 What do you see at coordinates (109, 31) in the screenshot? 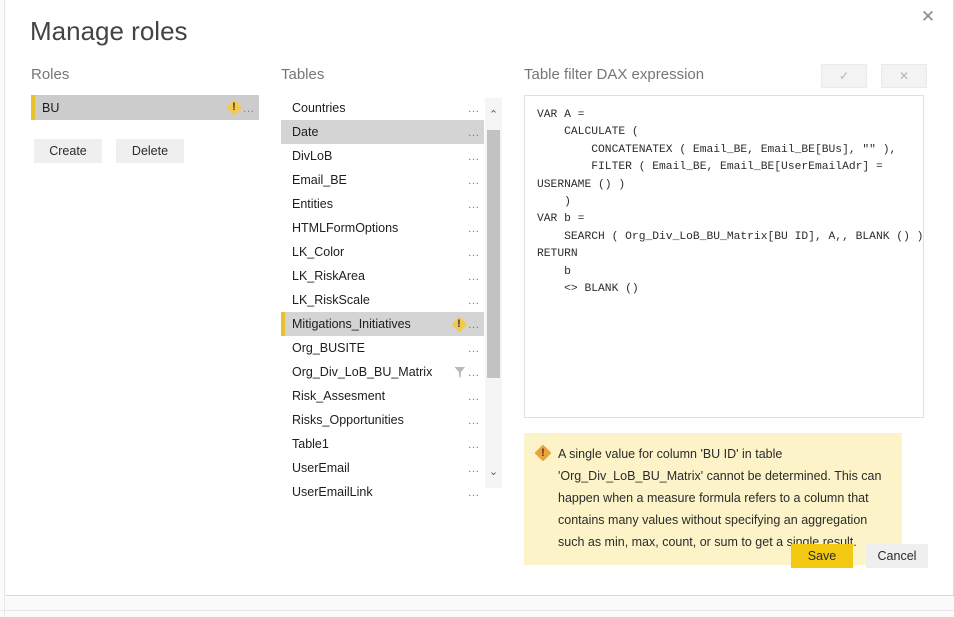
I see `page-title: Manage roles` at bounding box center [109, 31].